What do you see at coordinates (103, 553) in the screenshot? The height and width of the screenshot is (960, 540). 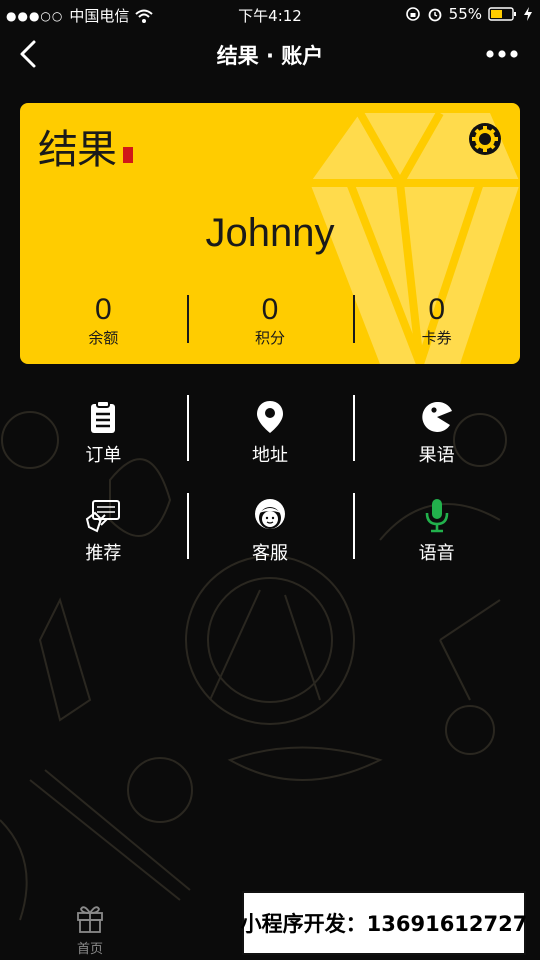 I see `menu-label: 推荐` at bounding box center [103, 553].